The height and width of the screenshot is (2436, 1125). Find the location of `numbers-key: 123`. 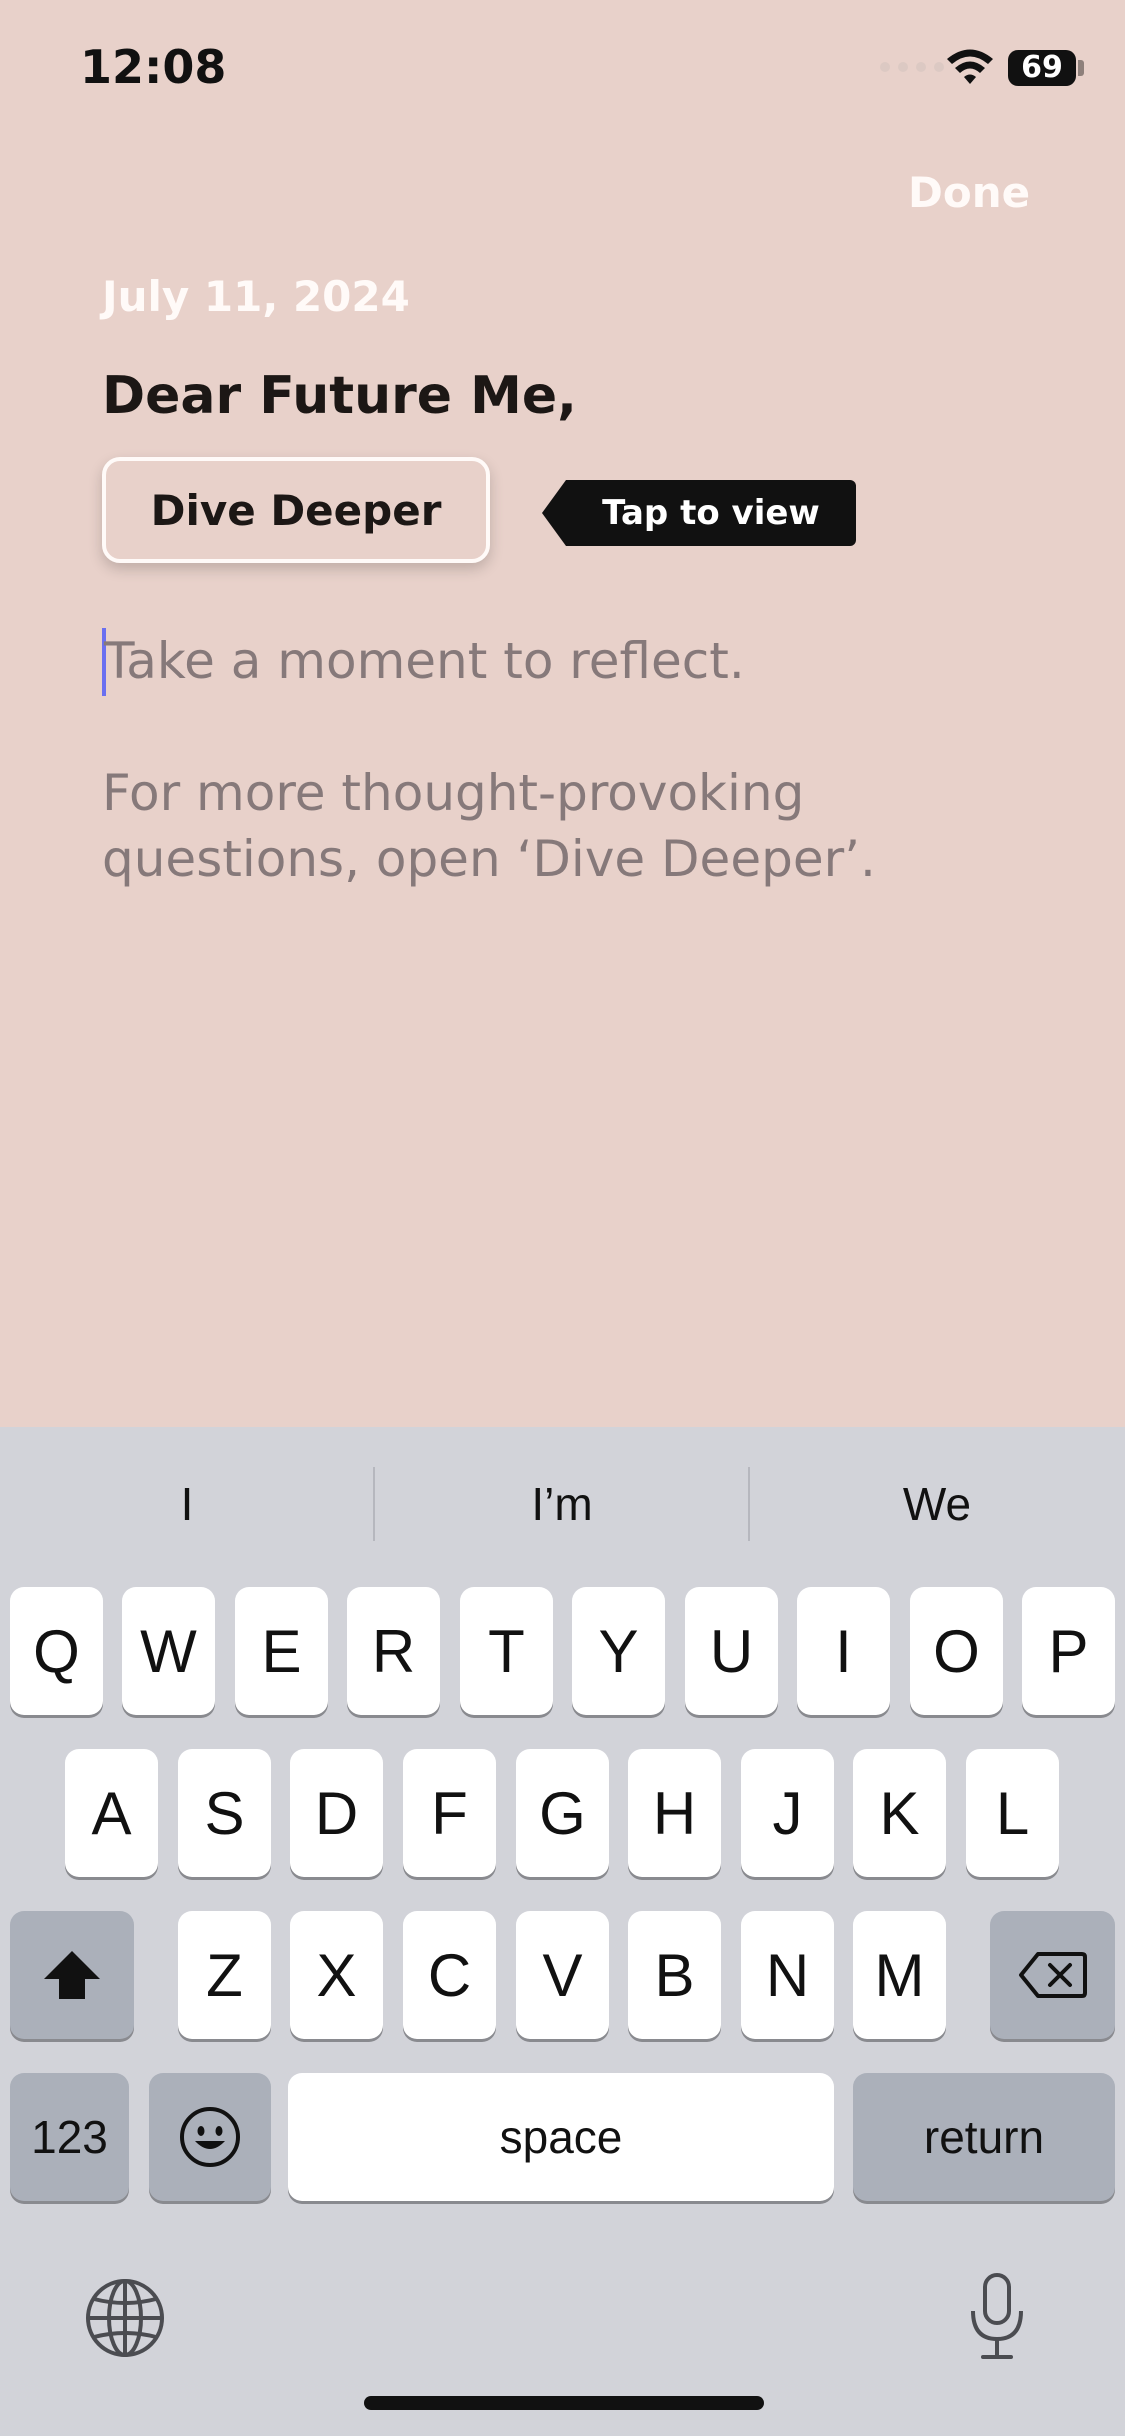

numbers-key: 123 is located at coordinates (69, 2137).